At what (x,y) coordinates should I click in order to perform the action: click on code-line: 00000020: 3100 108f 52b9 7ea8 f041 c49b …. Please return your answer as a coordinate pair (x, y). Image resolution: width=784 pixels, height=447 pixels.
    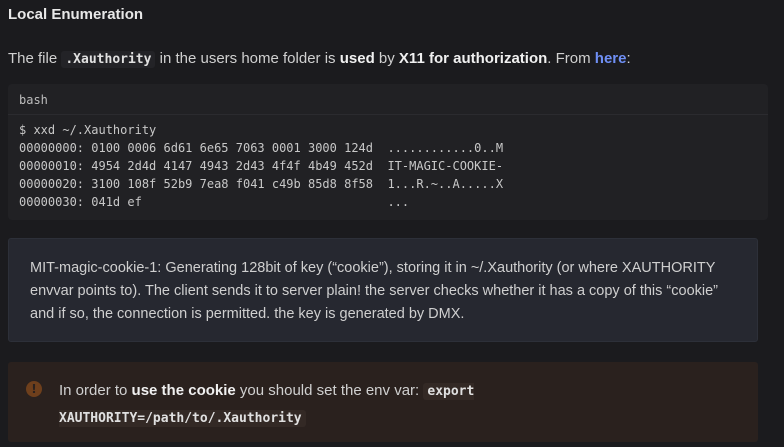
    Looking at the image, I should click on (261, 184).